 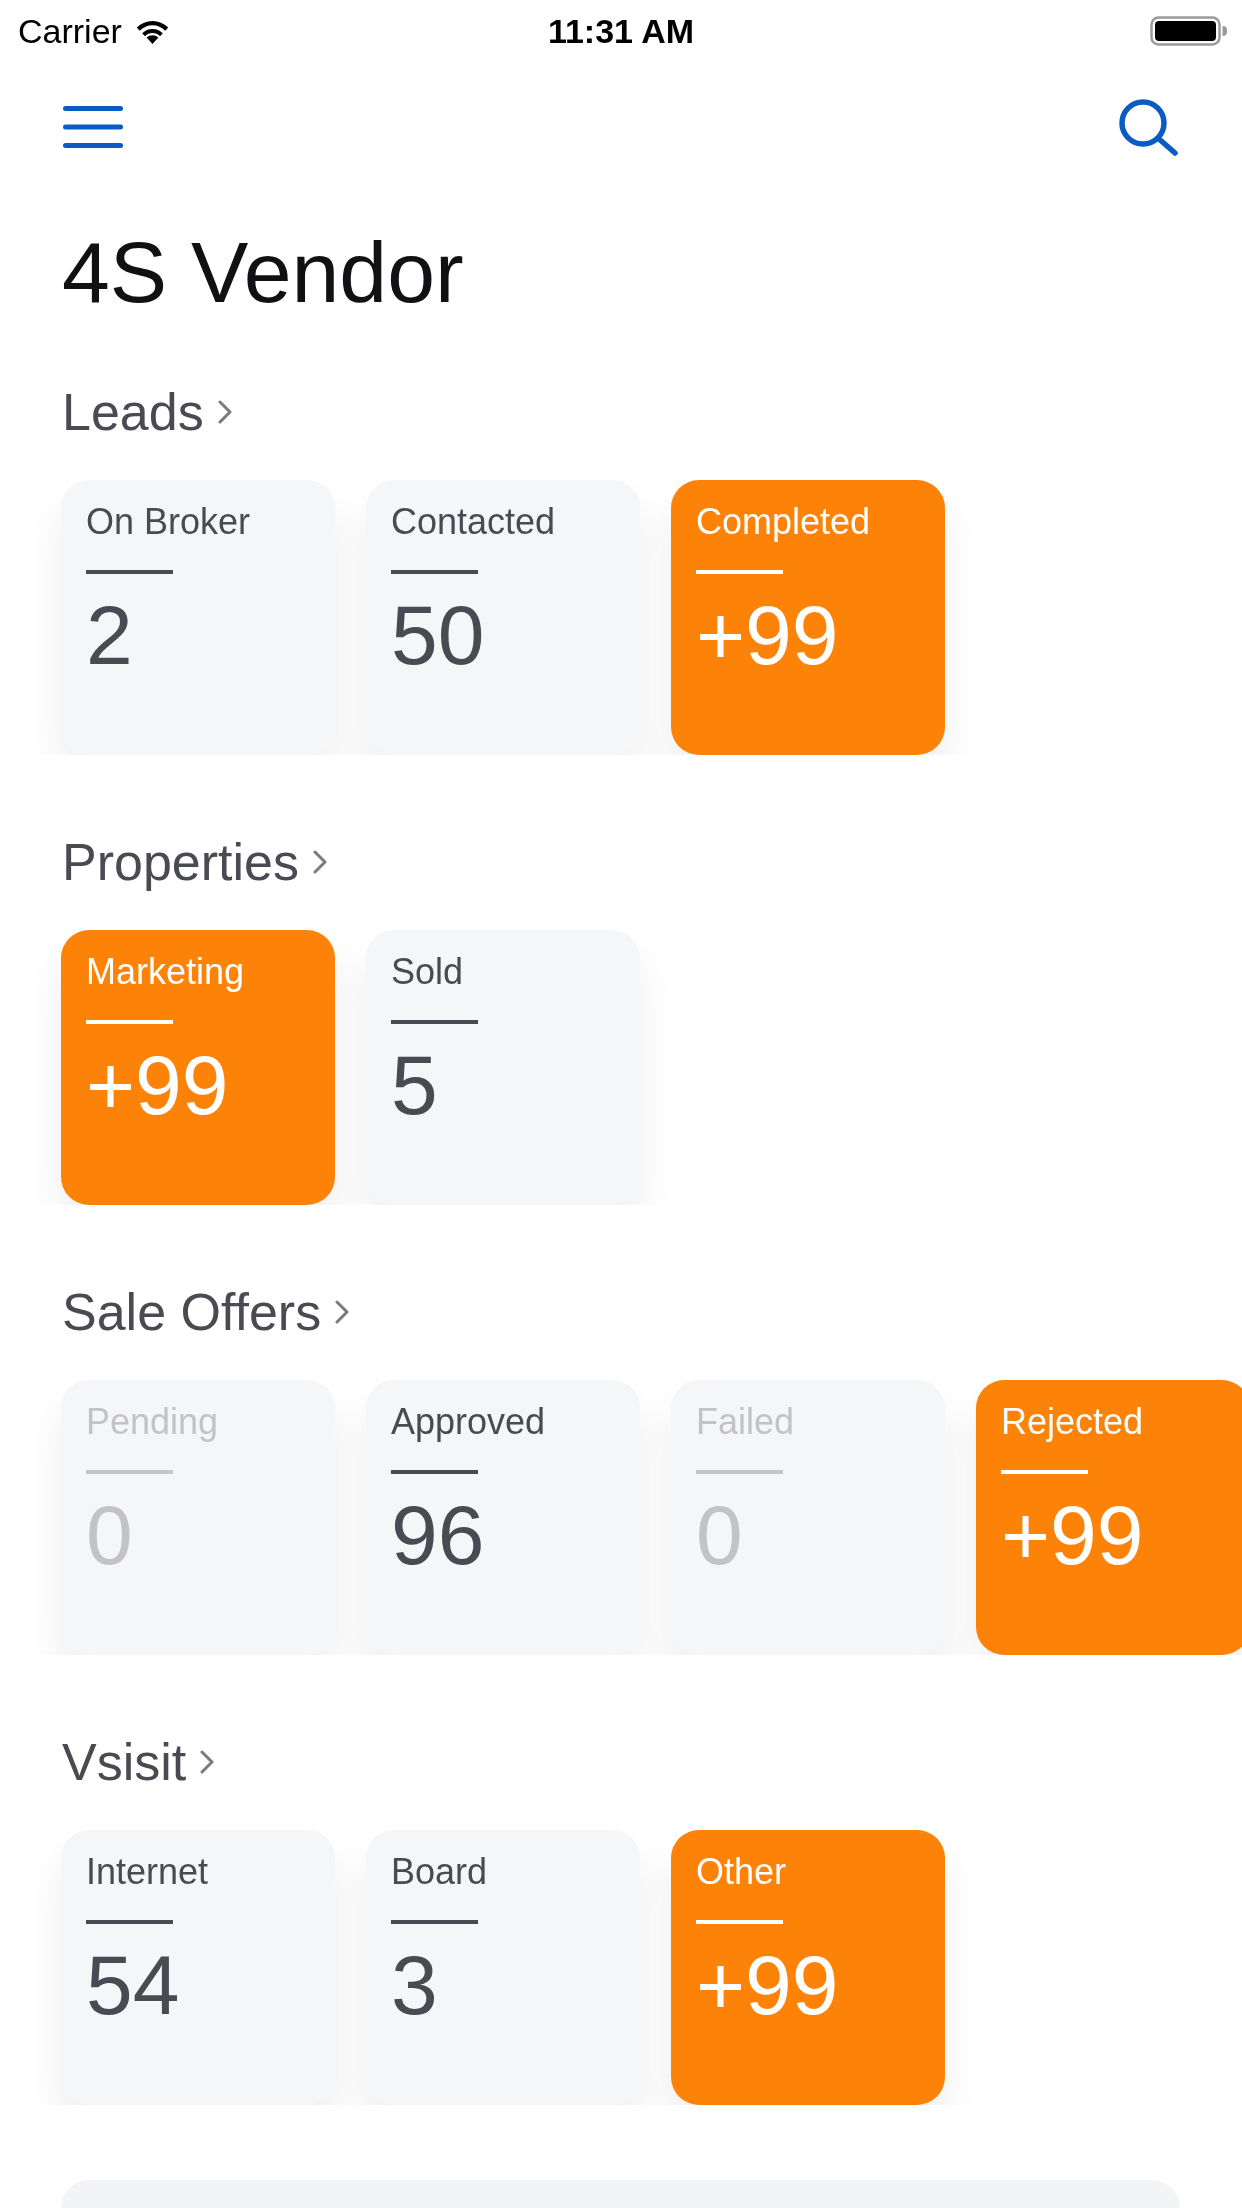 What do you see at coordinates (783, 522) in the screenshot?
I see `tile-label: Completed` at bounding box center [783, 522].